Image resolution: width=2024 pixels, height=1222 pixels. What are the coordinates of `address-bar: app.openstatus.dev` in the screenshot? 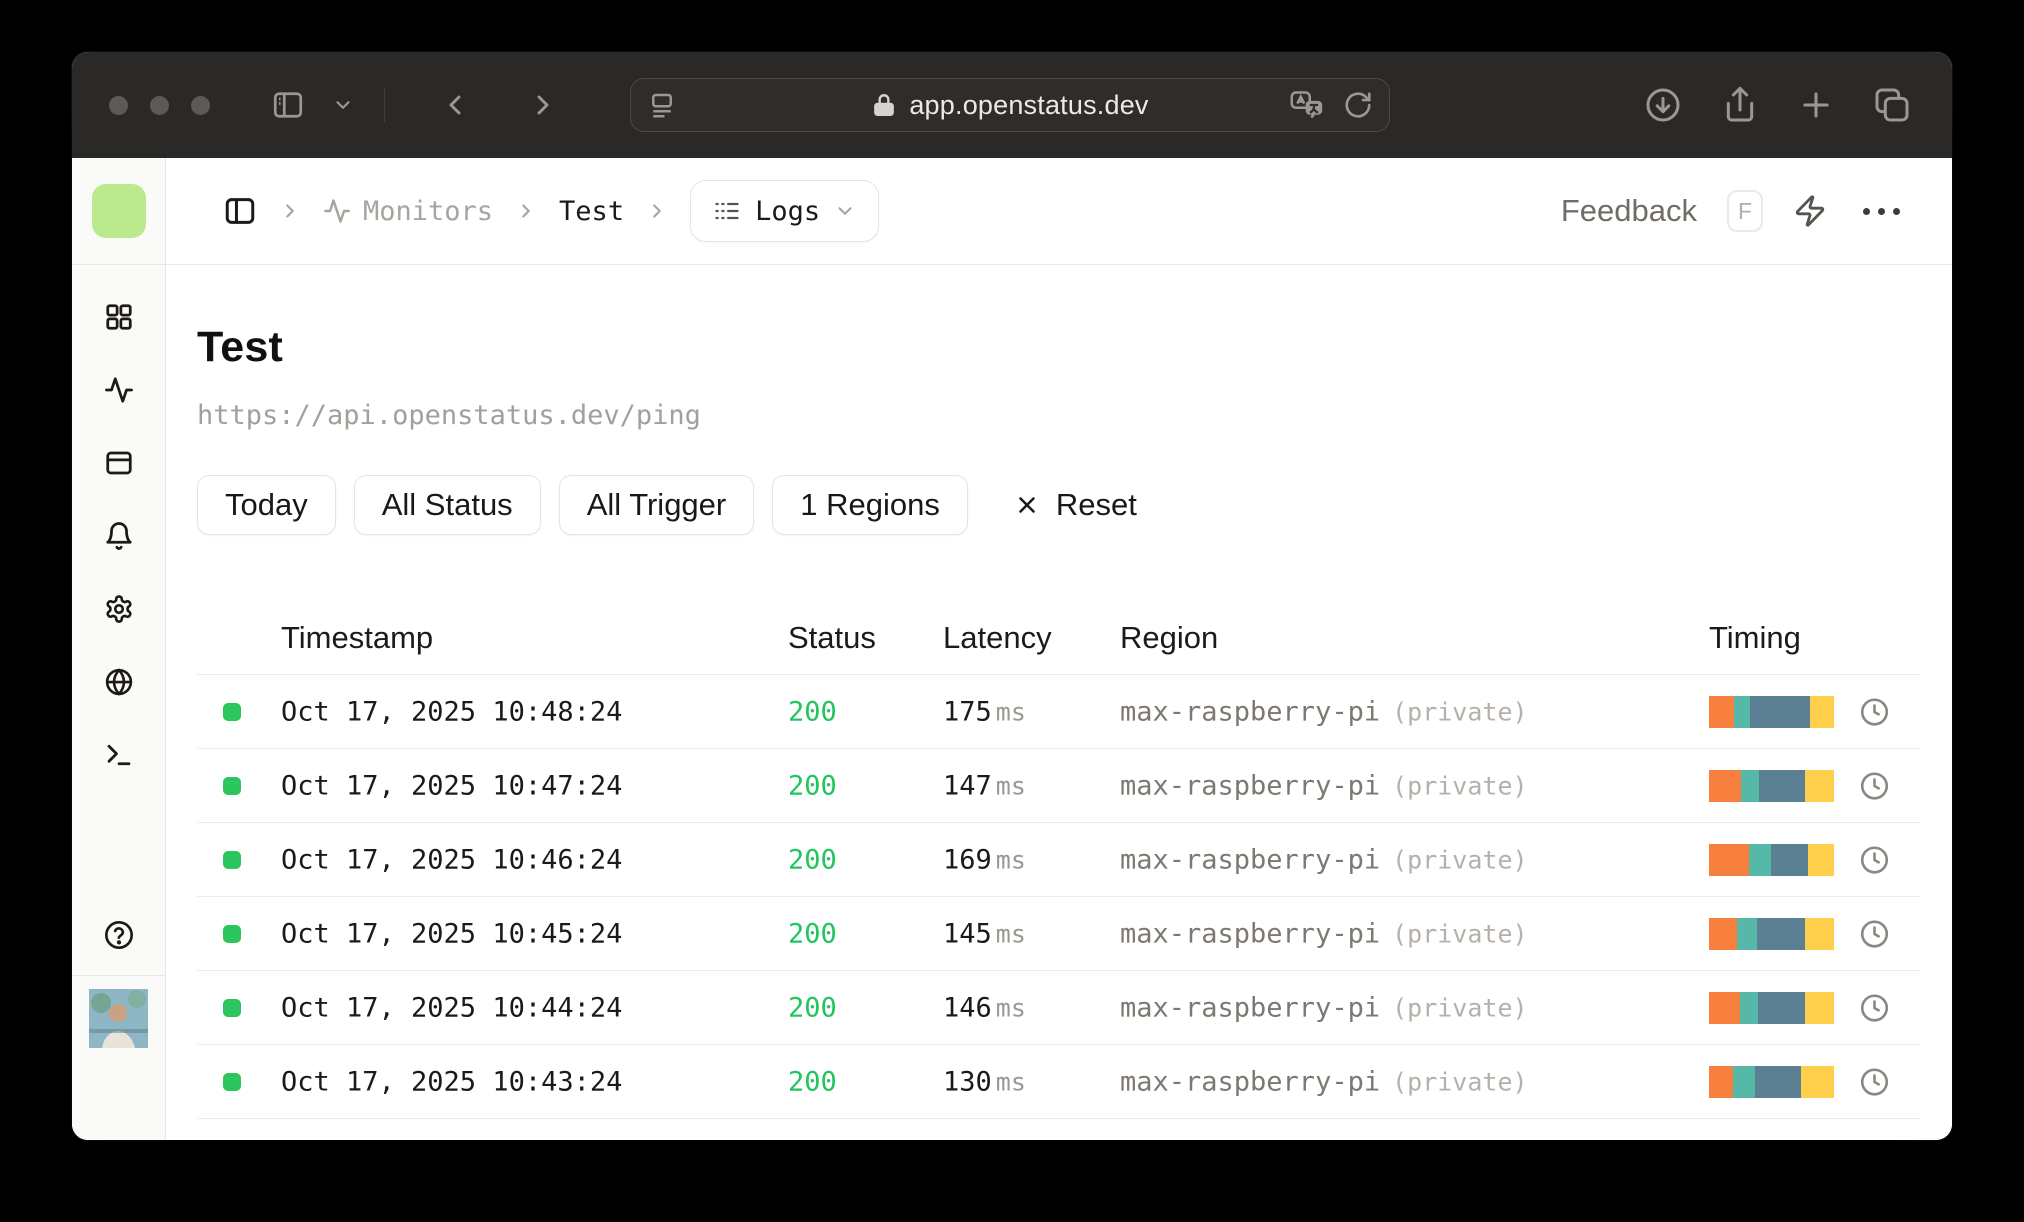 It's located at (1010, 105).